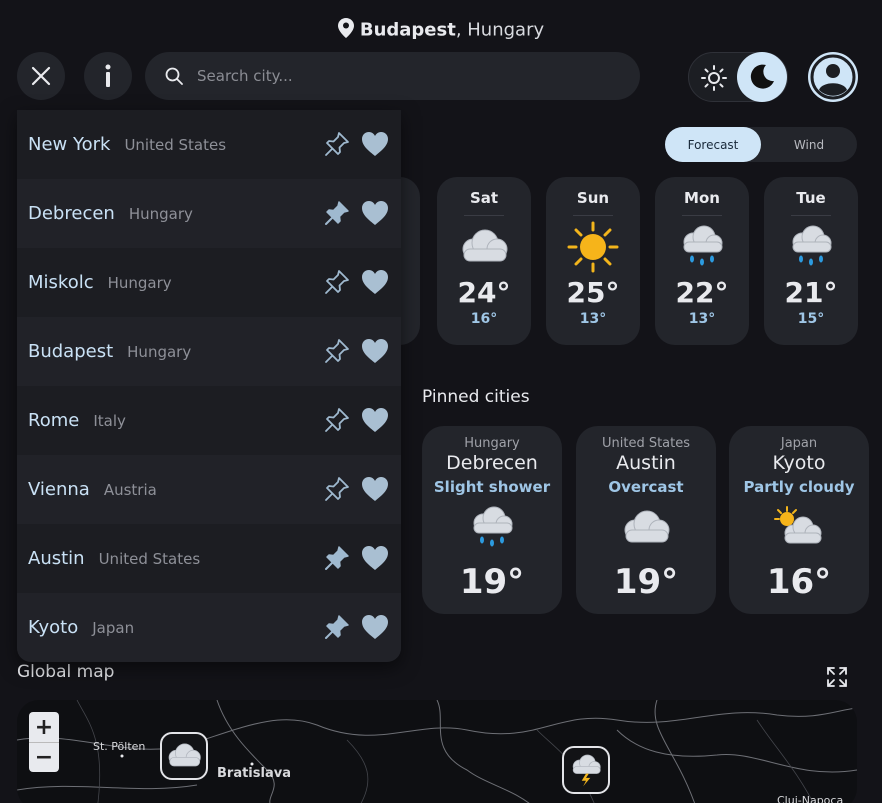 This screenshot has height=803, width=882. I want to click on pinned-condition: Partly cloudy, so click(799, 487).